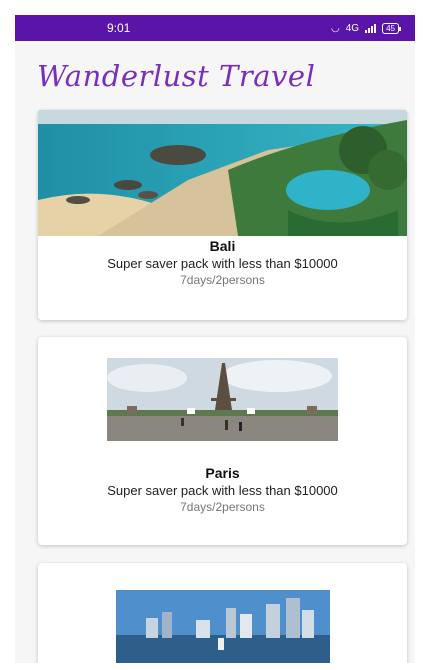 This screenshot has height=670, width=425. I want to click on network-type: 4G, so click(352, 28).